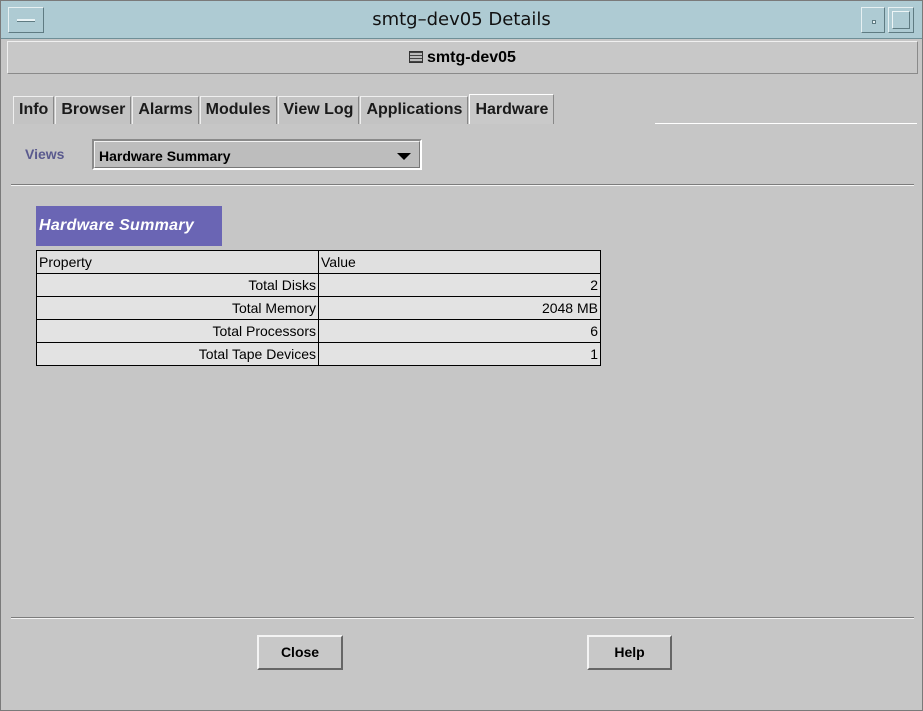  I want to click on tab-hardware: Hardware, so click(512, 109).